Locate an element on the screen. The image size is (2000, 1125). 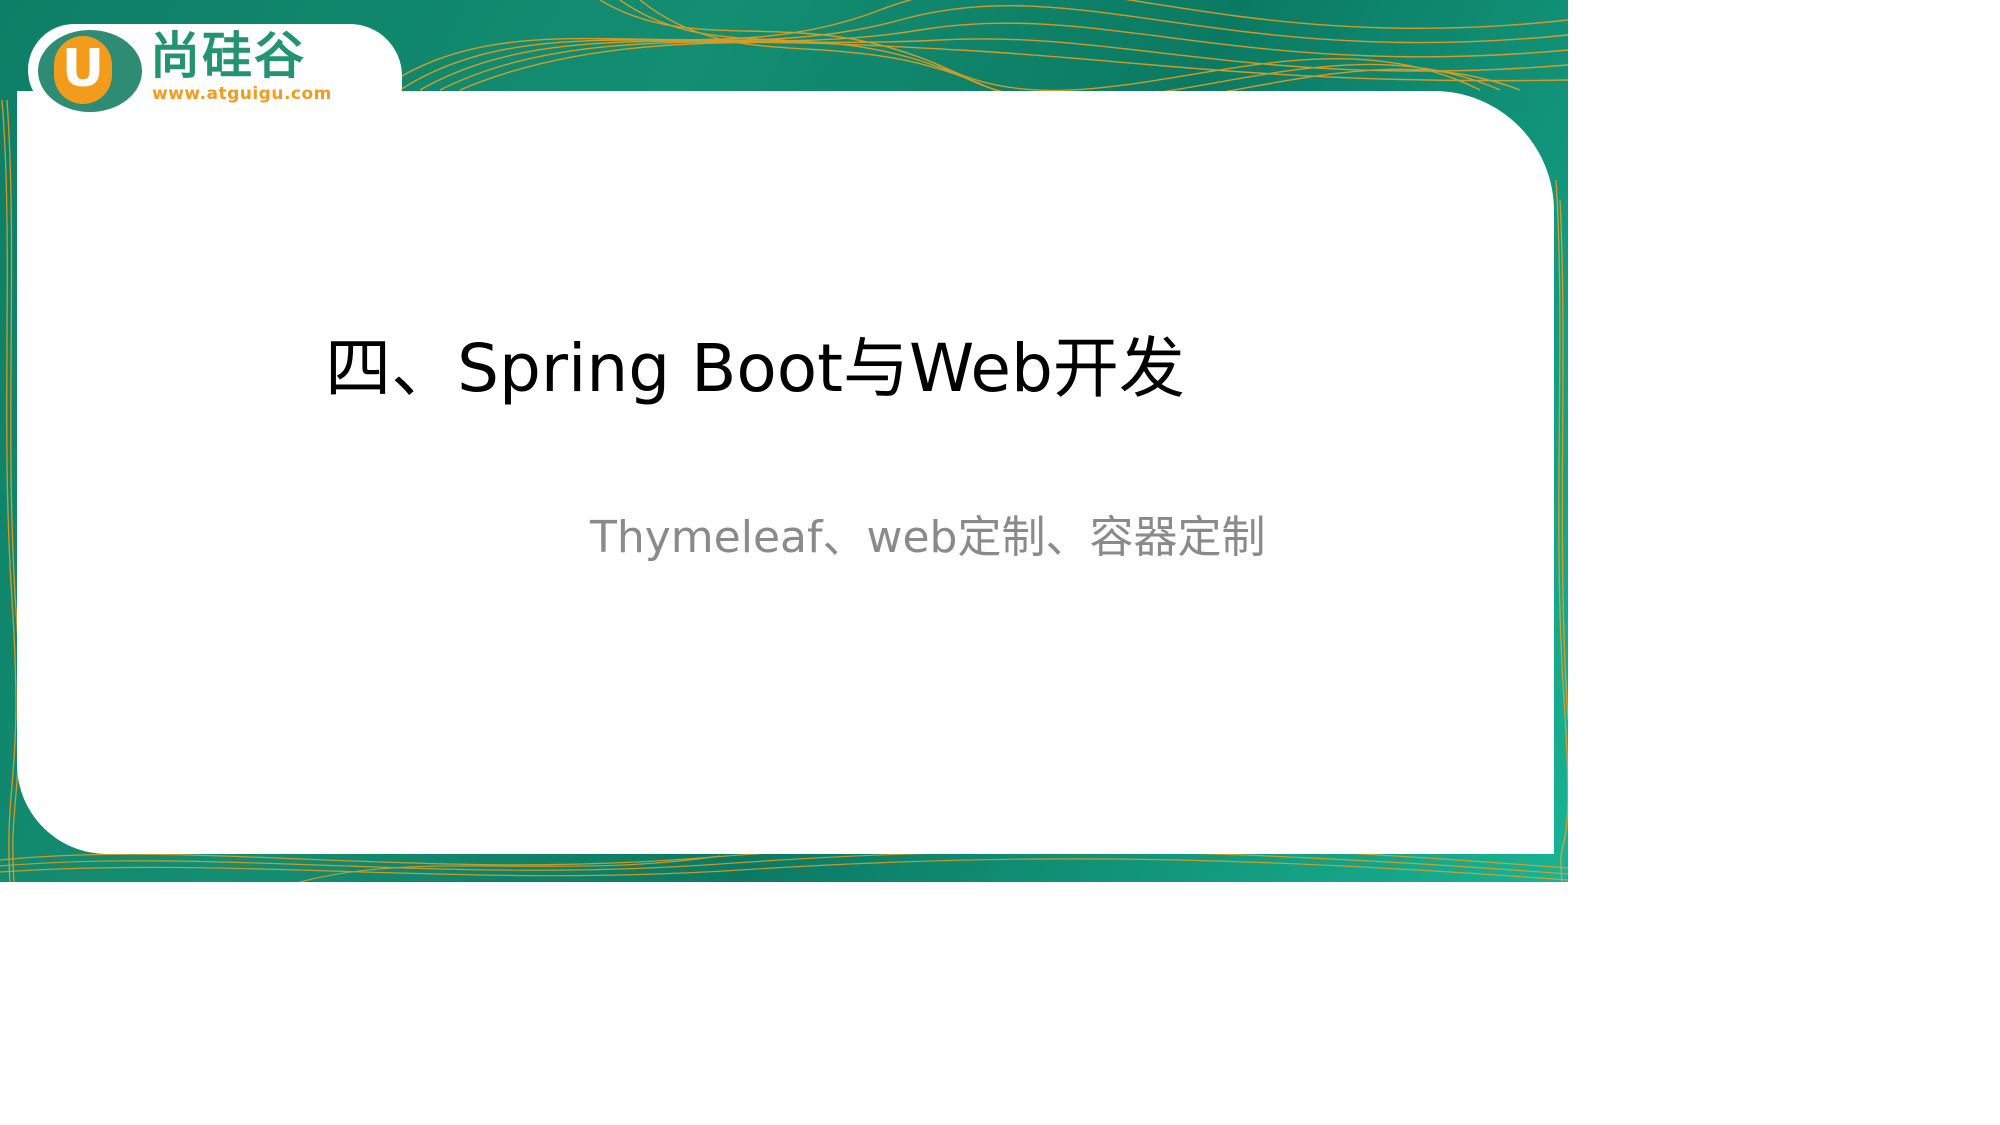
atguigu-logo: U 尚硅谷 www.atguigu.com is located at coordinates (215, 70).